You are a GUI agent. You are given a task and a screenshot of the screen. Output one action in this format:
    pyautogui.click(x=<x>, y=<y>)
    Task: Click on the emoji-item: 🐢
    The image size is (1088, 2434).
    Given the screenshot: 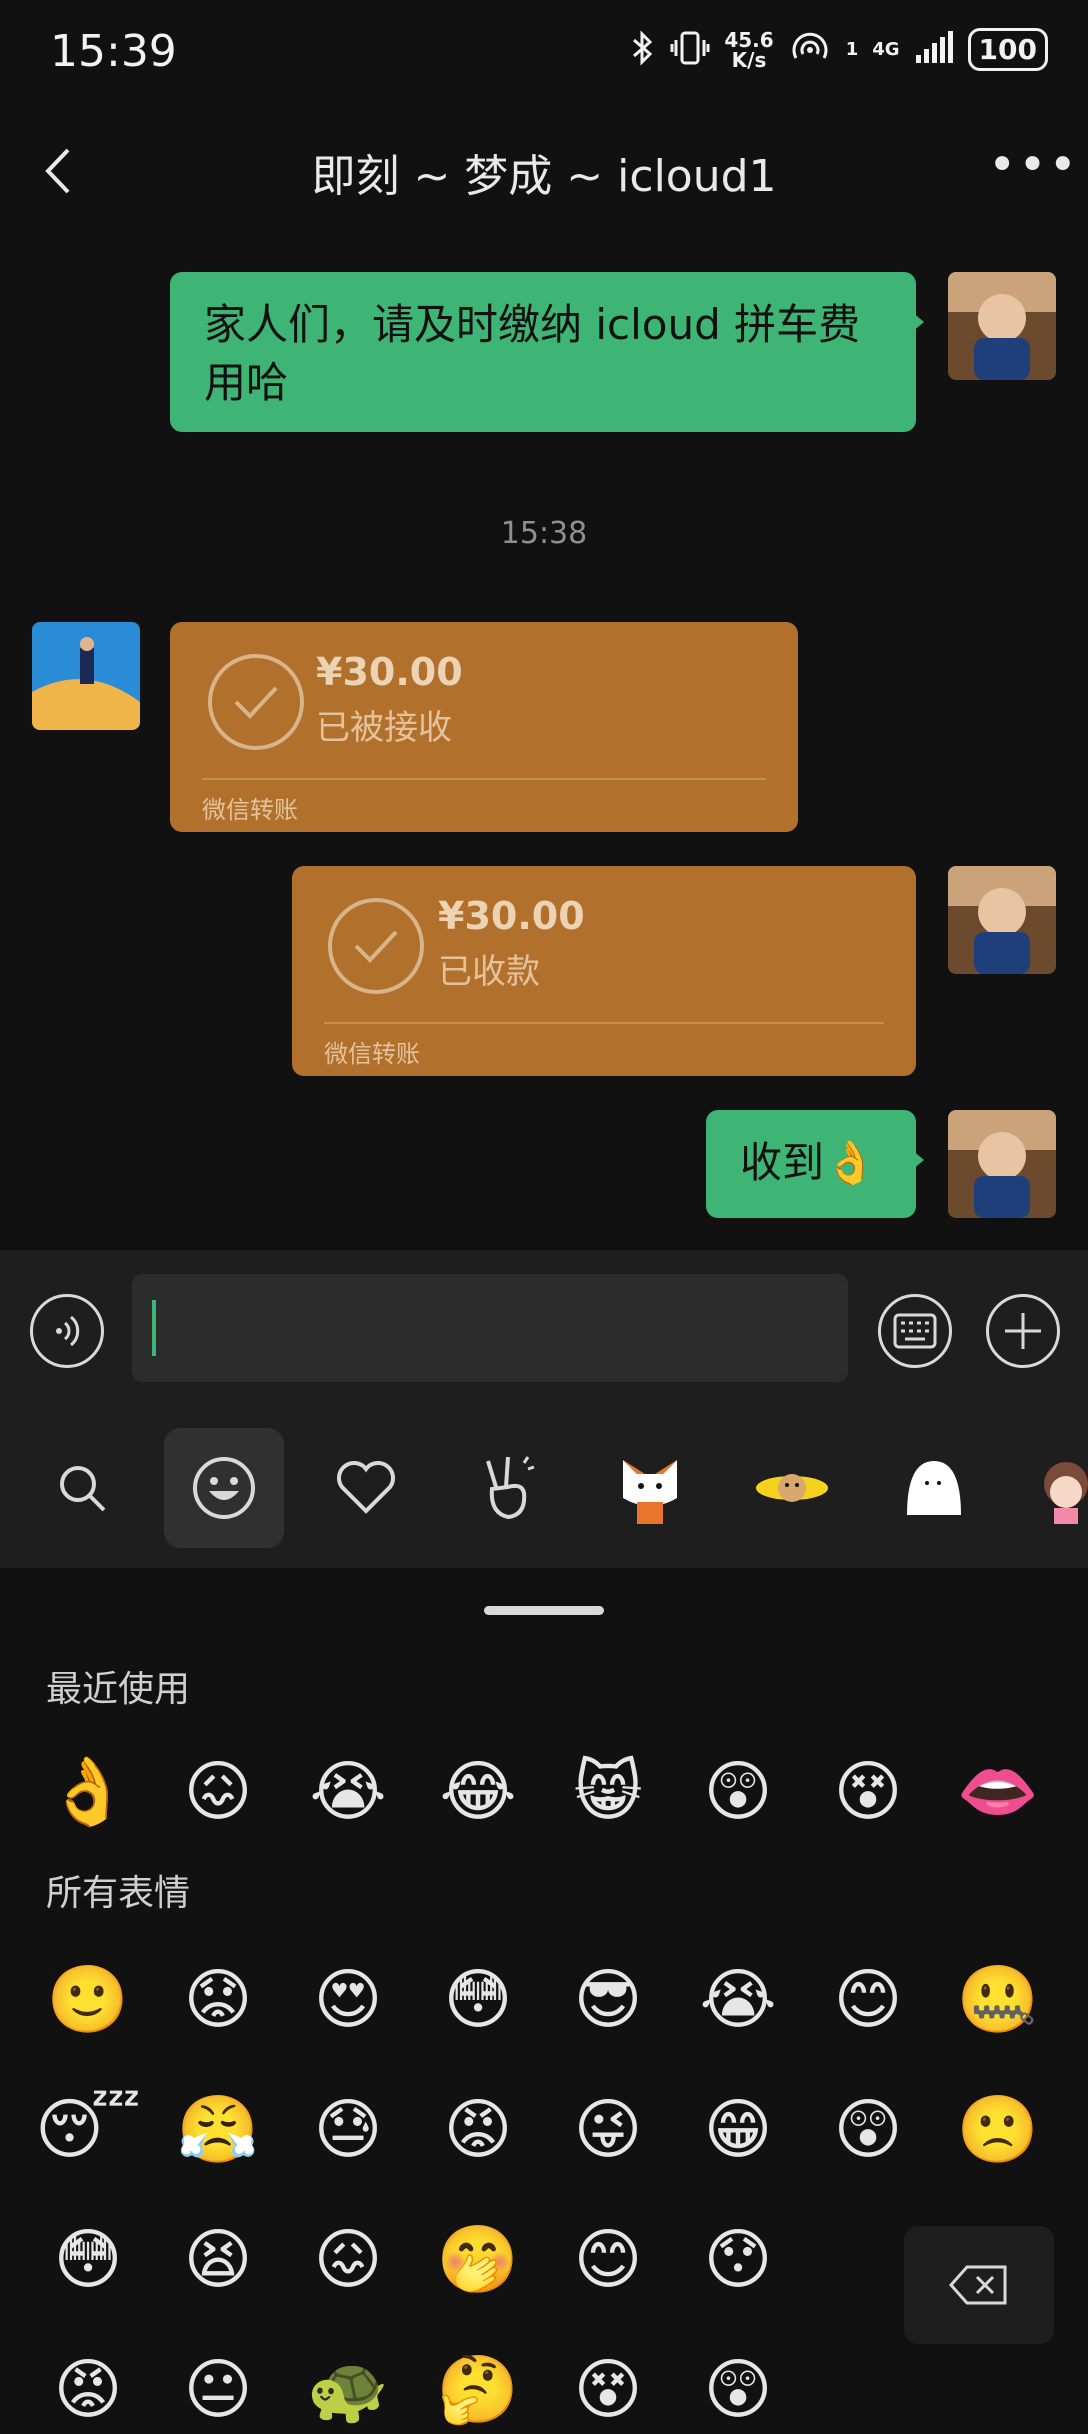 What is the action you would take?
    pyautogui.click(x=348, y=2390)
    